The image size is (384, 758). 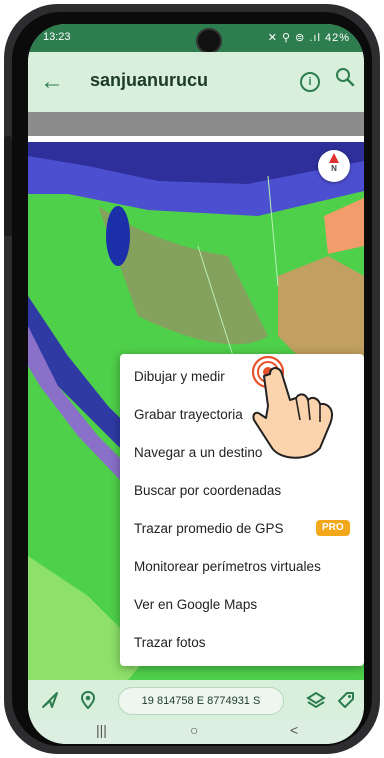 What do you see at coordinates (50, 700) in the screenshot?
I see `navigation-arrow-icon` at bounding box center [50, 700].